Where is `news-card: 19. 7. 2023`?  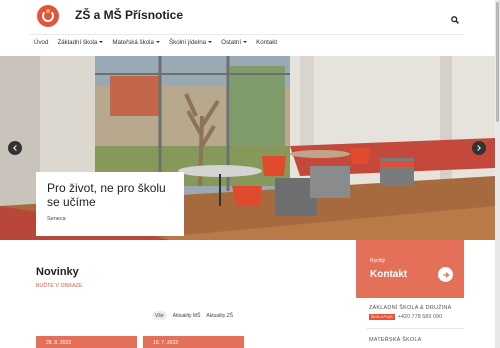 news-card: 19. 7. 2023 is located at coordinates (193, 342).